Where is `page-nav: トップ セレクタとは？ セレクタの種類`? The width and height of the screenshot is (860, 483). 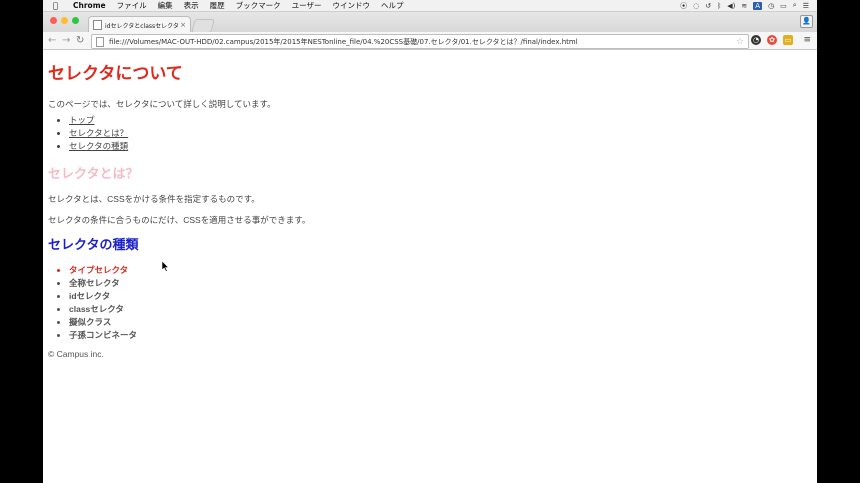
page-nav: トップ セレクタとは？ セレクタの種類 is located at coordinates (428, 133).